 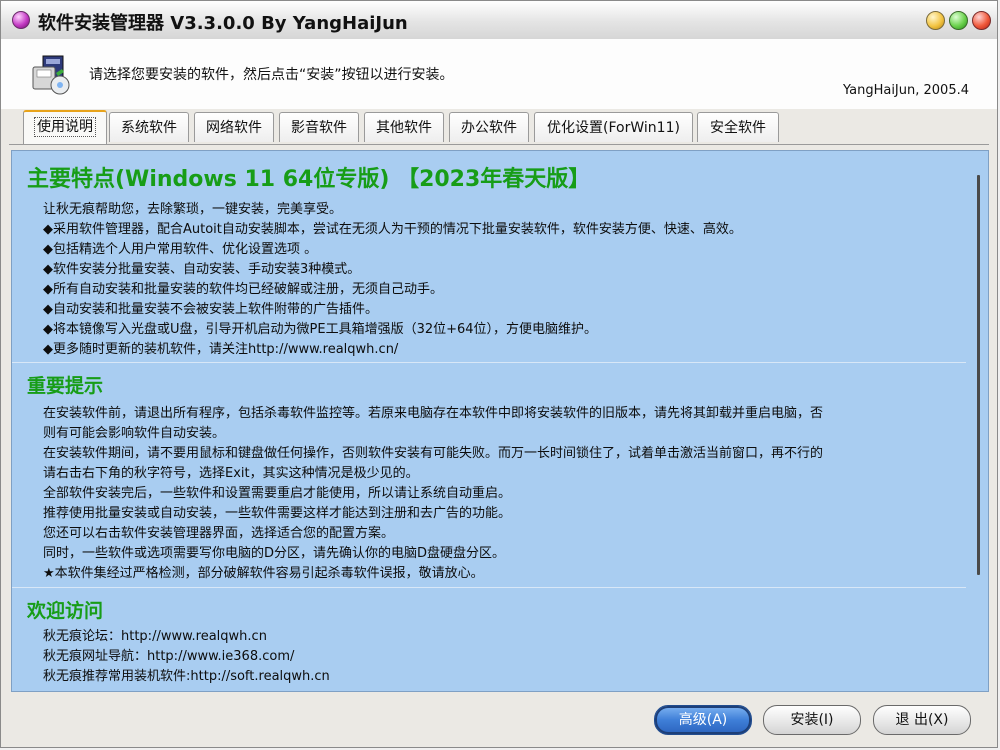 What do you see at coordinates (981, 20) in the screenshot?
I see `close-button` at bounding box center [981, 20].